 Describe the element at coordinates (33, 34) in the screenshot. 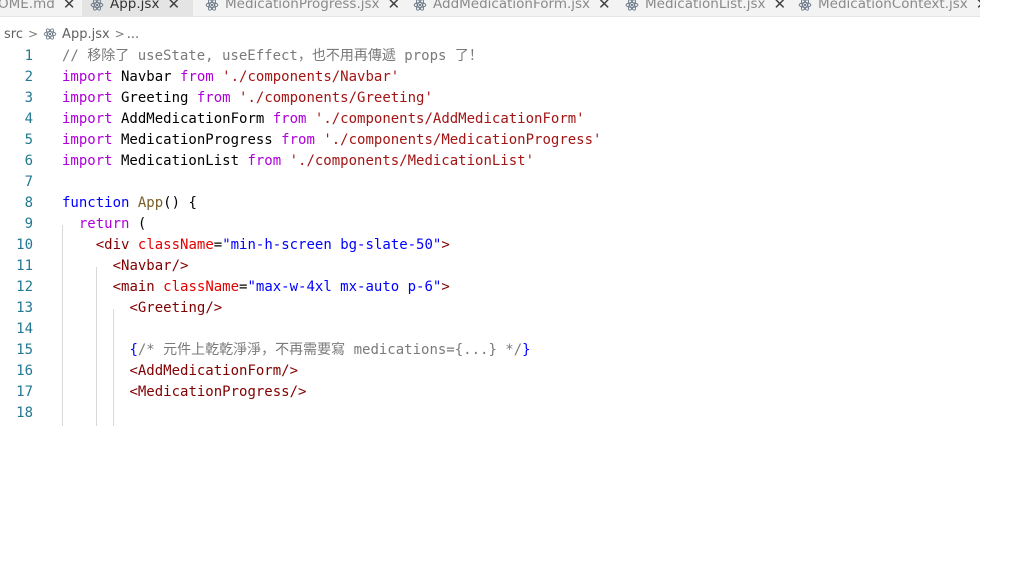

I see `chevron-right-icon: >` at that location.